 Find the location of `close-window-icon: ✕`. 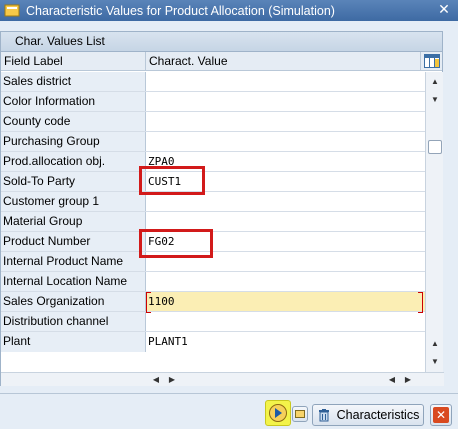

close-window-icon: ✕ is located at coordinates (444, 10).